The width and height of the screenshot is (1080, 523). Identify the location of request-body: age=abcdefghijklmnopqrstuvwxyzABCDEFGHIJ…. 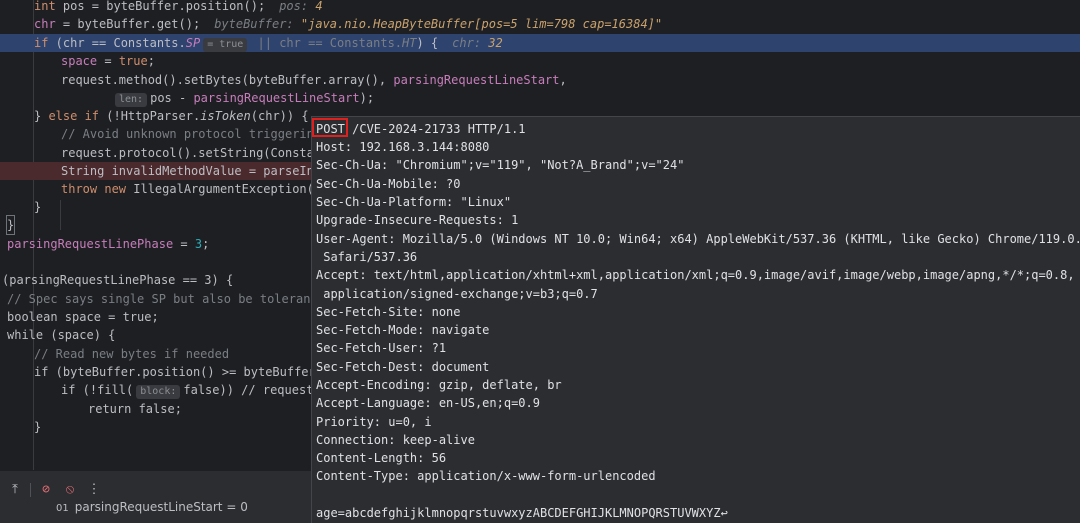
(522, 513).